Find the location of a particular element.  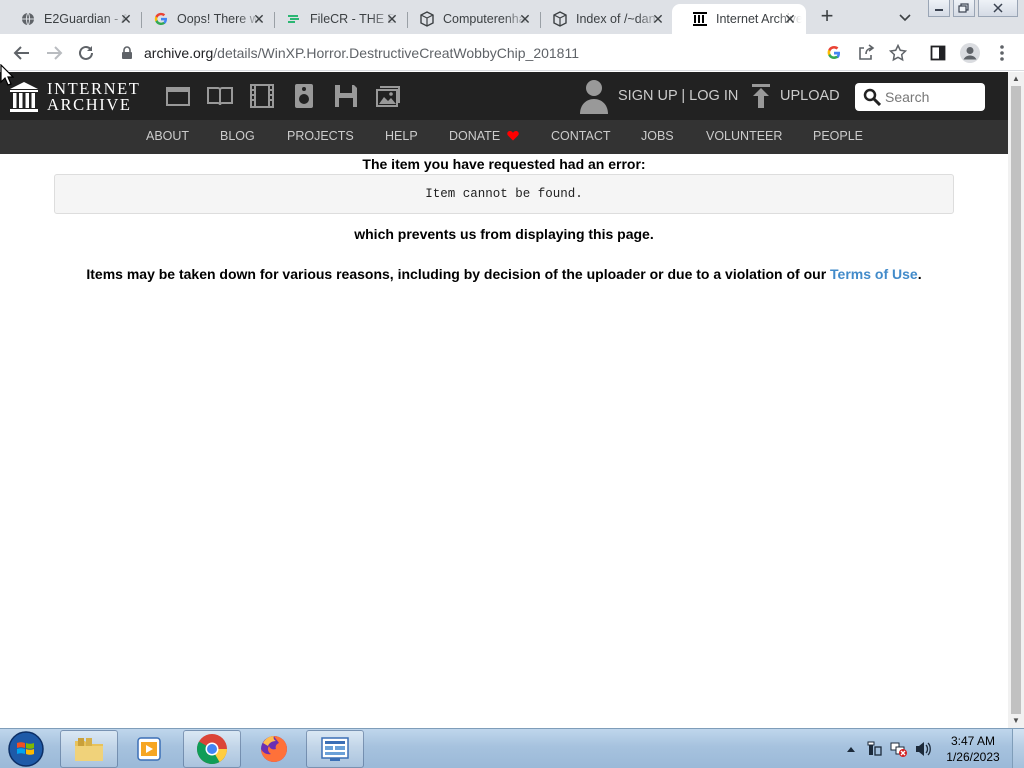

upload-link: UPLOAD is located at coordinates (810, 96).